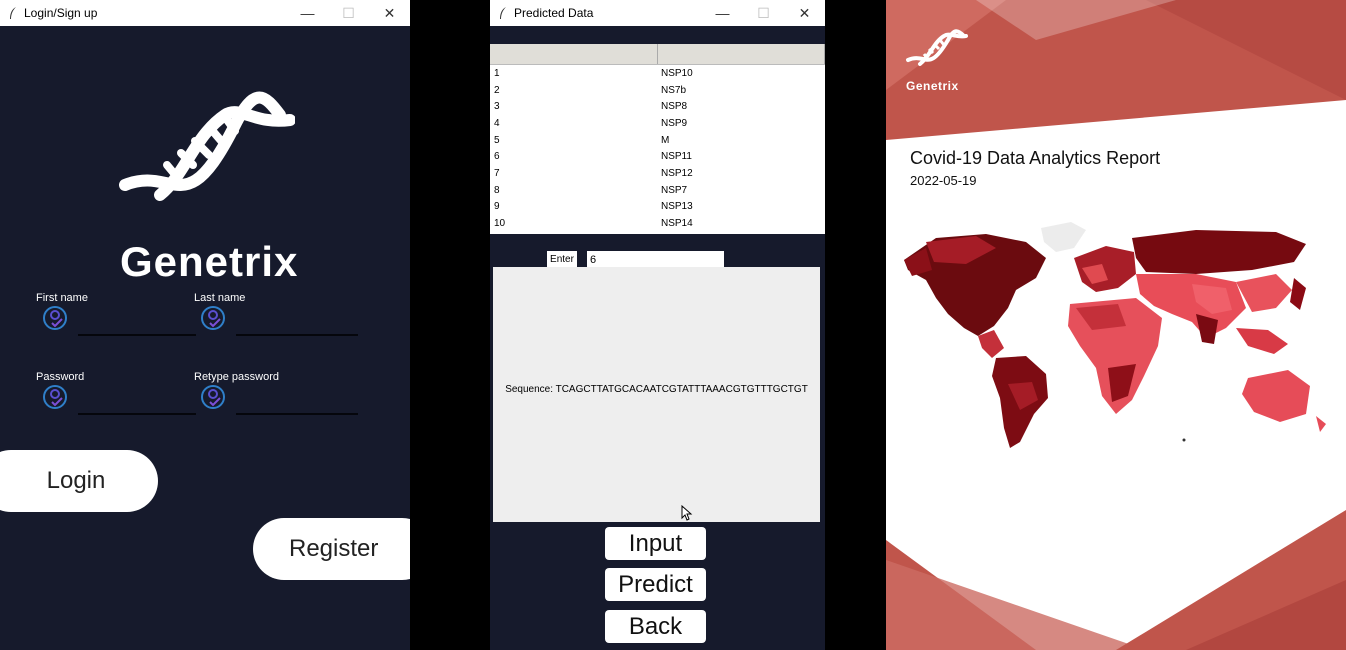 The image size is (1346, 650). What do you see at coordinates (687, 513) in the screenshot?
I see `mouse-cursor-icon` at bounding box center [687, 513].